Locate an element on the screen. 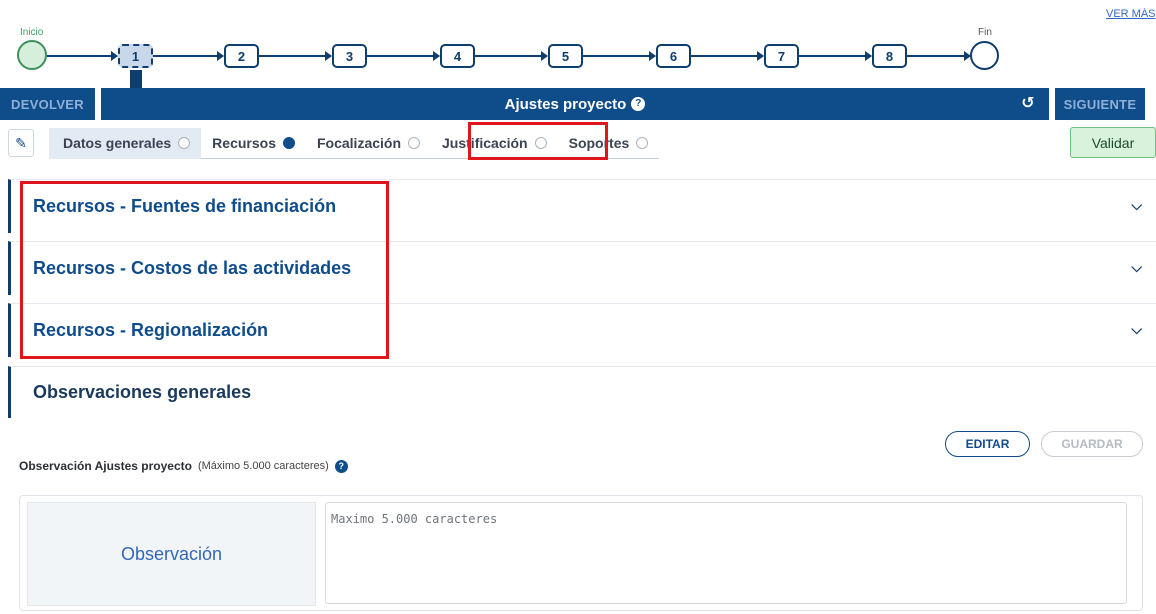 The width and height of the screenshot is (1156, 614). page-title-bar: Ajustes proyecto ? ↺ is located at coordinates (575, 104).